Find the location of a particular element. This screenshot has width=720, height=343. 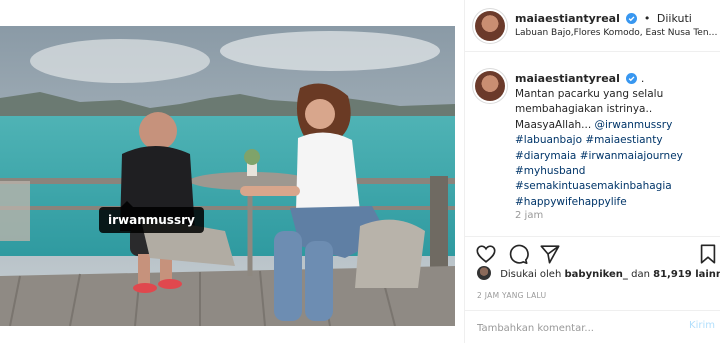

header-user-row: maiaestiantyreal • Diikuti is located at coordinates (603, 19).